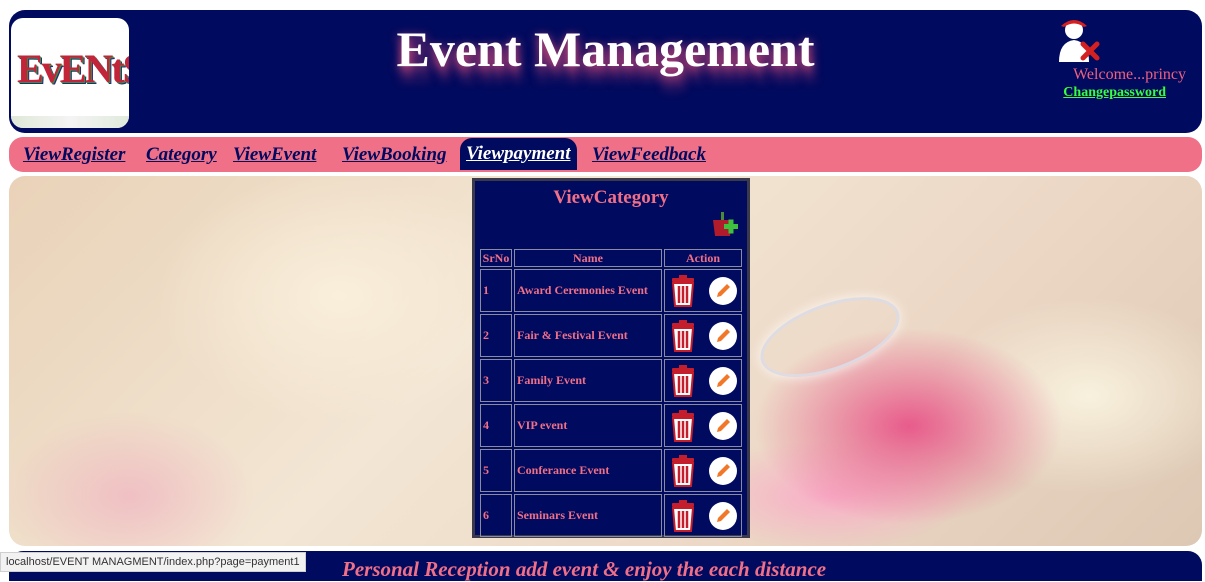 The image size is (1205, 582). What do you see at coordinates (605, 49) in the screenshot?
I see `page-title: Event Management` at bounding box center [605, 49].